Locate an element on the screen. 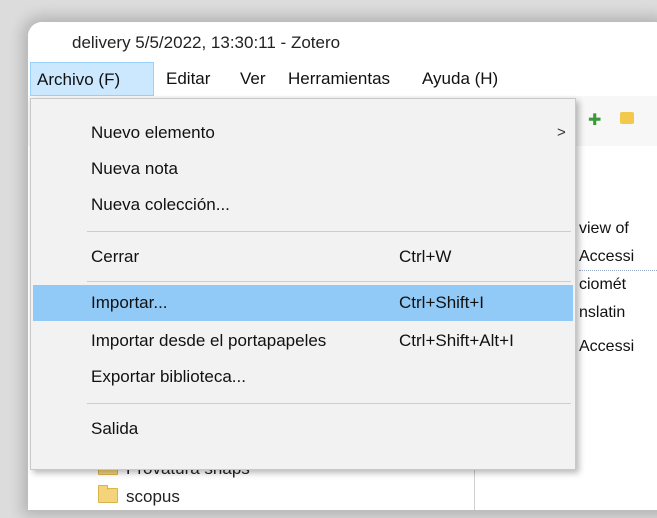 The image size is (657, 518). collection-item: scopus is located at coordinates (139, 497).